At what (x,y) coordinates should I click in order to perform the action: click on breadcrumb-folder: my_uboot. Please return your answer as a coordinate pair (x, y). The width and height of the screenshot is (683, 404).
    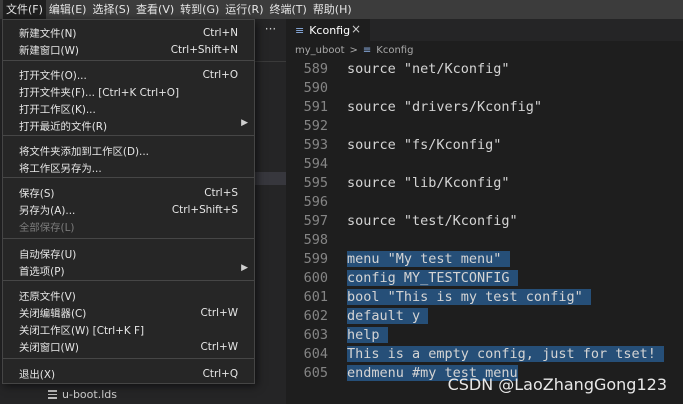
    Looking at the image, I should click on (320, 50).